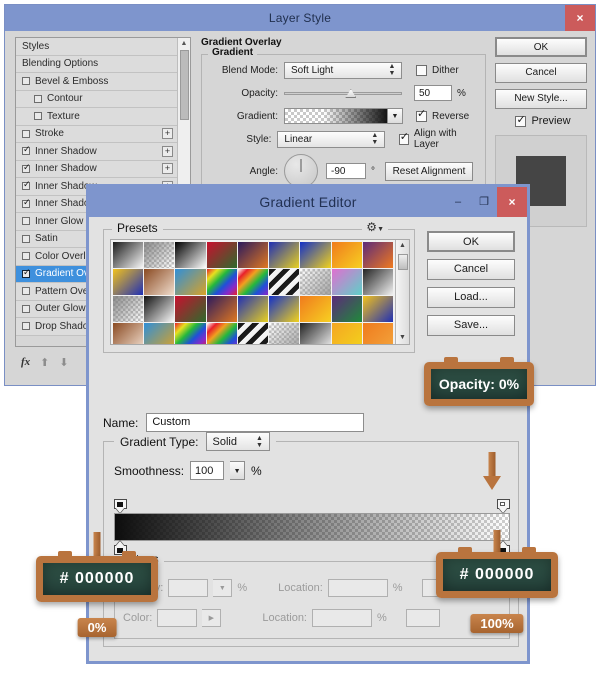  I want to click on presets-grid, so click(253, 292).